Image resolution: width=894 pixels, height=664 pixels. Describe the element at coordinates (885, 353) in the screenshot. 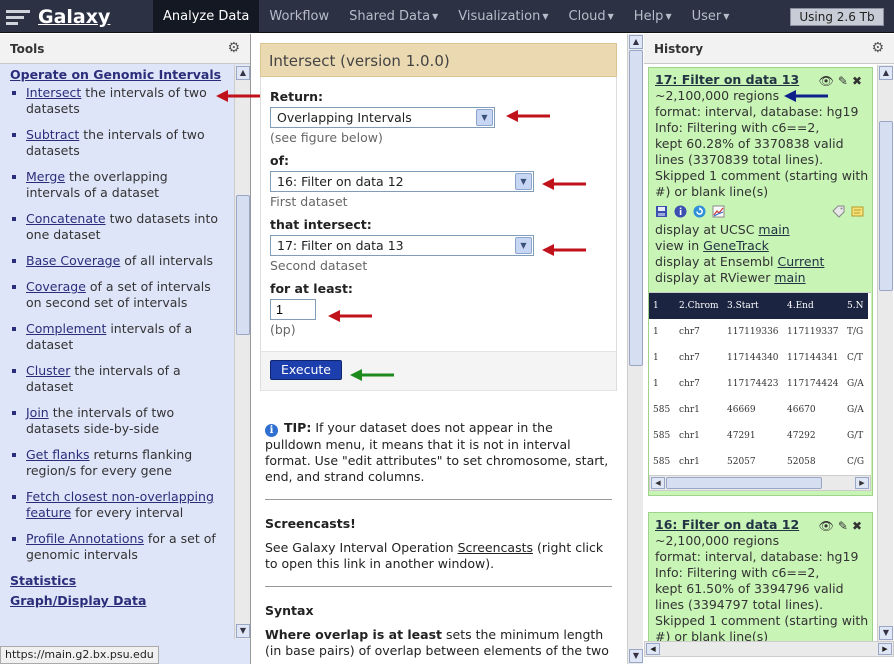

I see `history-scrollbar: ▲ ▼` at that location.